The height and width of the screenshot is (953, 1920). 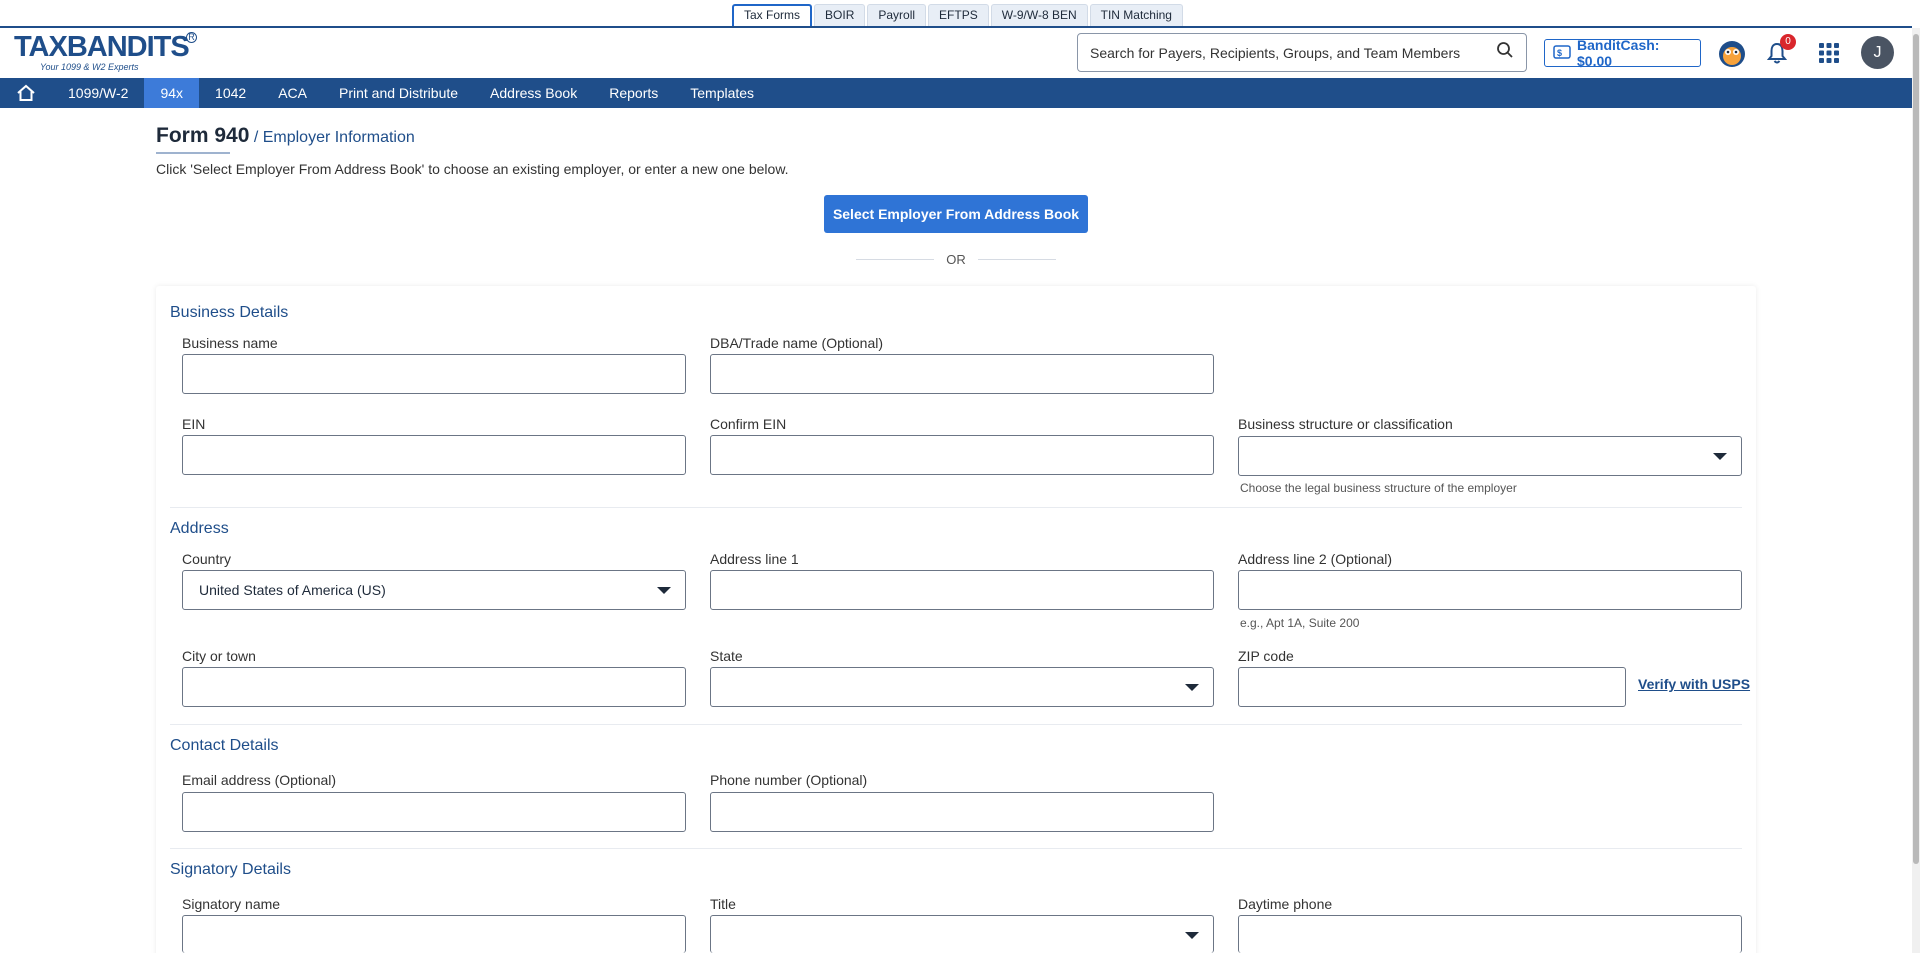 I want to click on contact-details-heading: Contact Details, so click(x=224, y=745).